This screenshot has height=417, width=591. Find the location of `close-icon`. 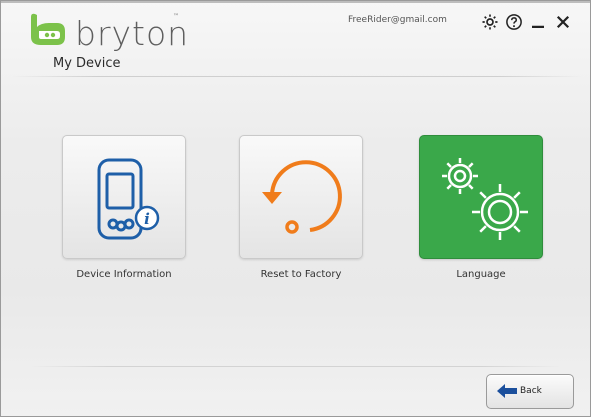

close-icon is located at coordinates (563, 22).